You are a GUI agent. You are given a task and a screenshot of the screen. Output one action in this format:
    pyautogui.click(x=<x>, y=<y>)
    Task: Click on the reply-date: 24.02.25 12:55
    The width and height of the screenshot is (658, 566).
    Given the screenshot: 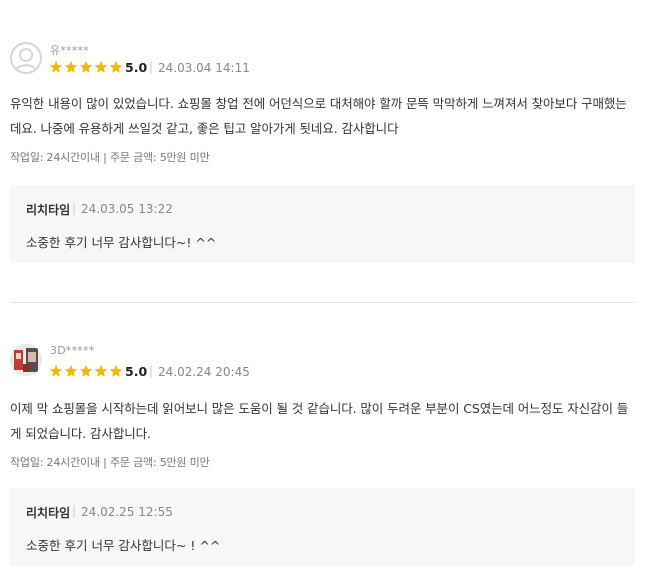 What is the action you would take?
    pyautogui.click(x=127, y=512)
    